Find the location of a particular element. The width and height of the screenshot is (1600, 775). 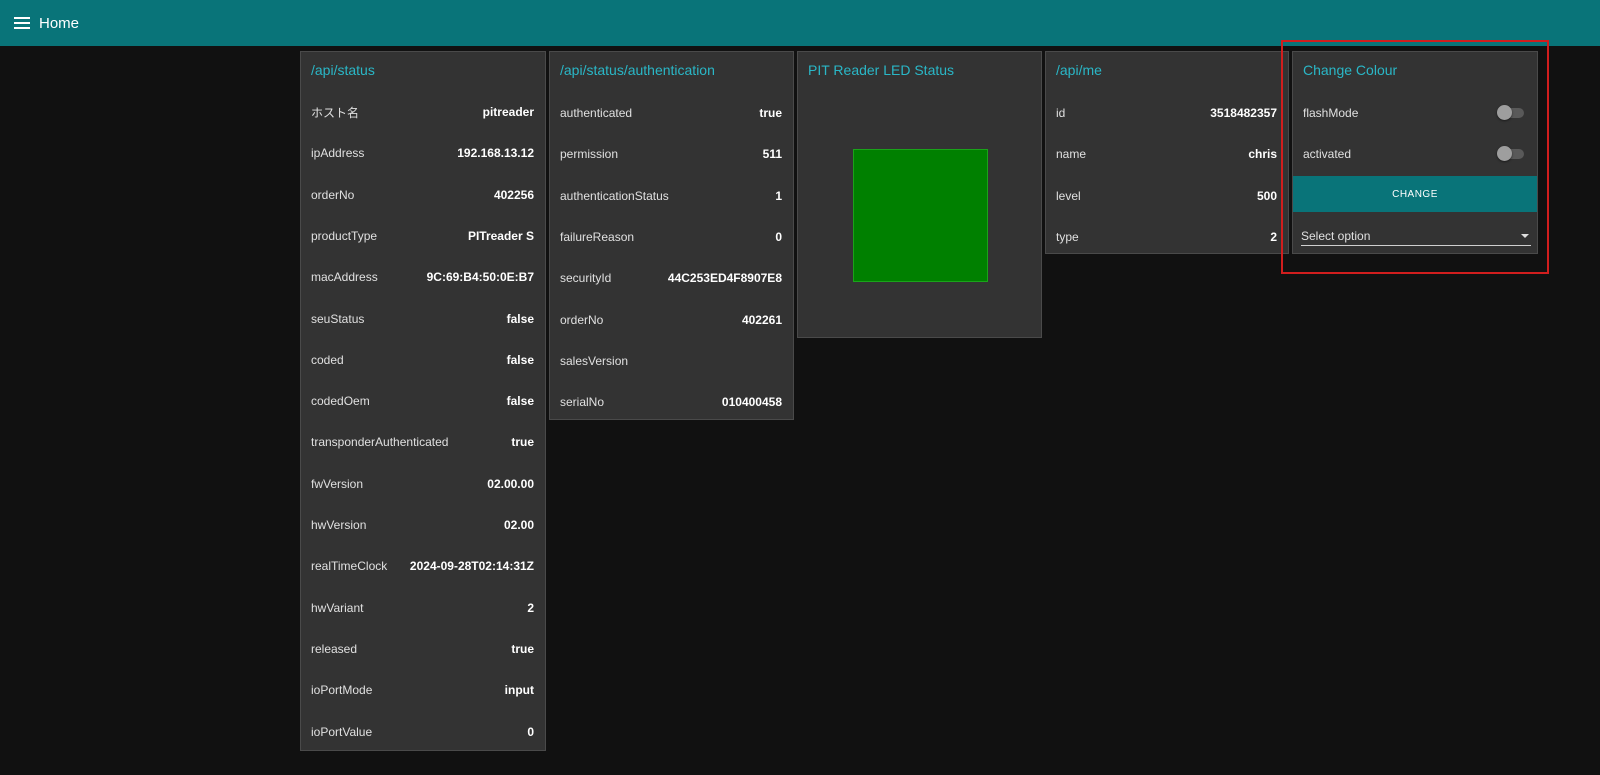

me-card-title: /api/me is located at coordinates (1079, 70).